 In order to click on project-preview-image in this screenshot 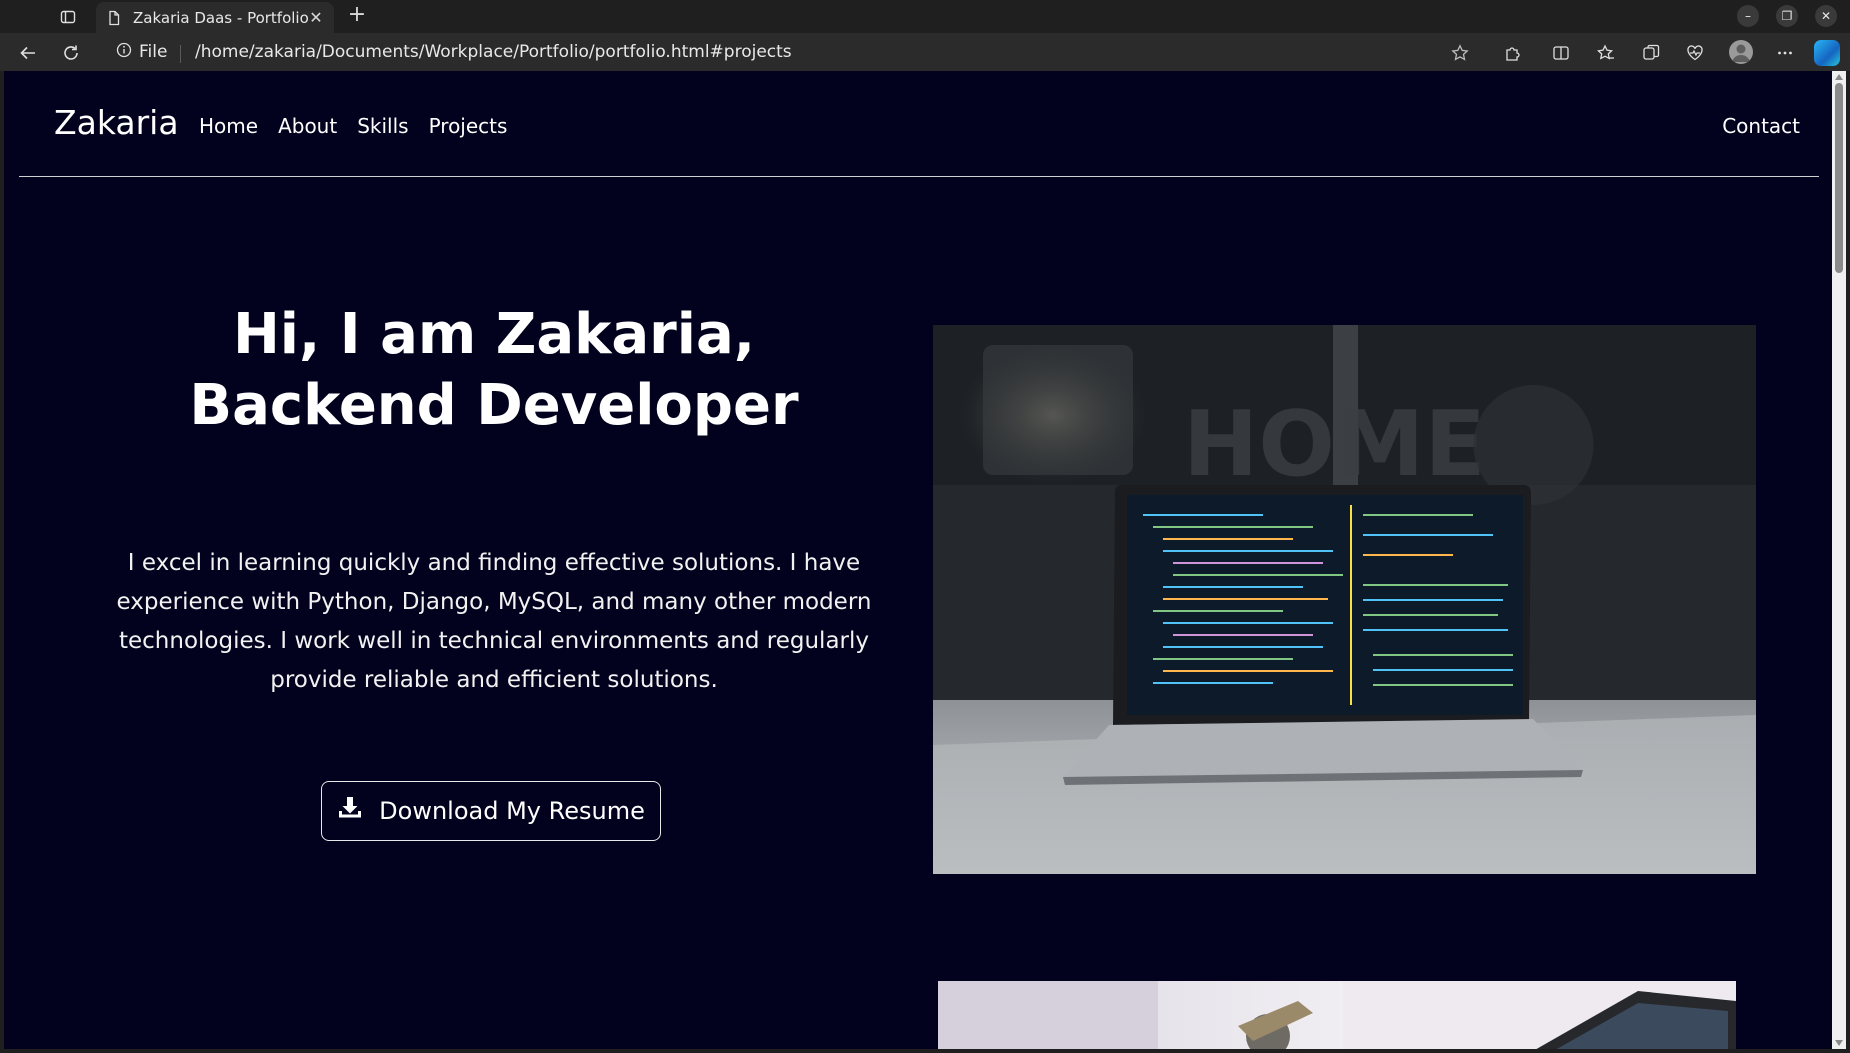, I will do `click(1337, 1015)`.